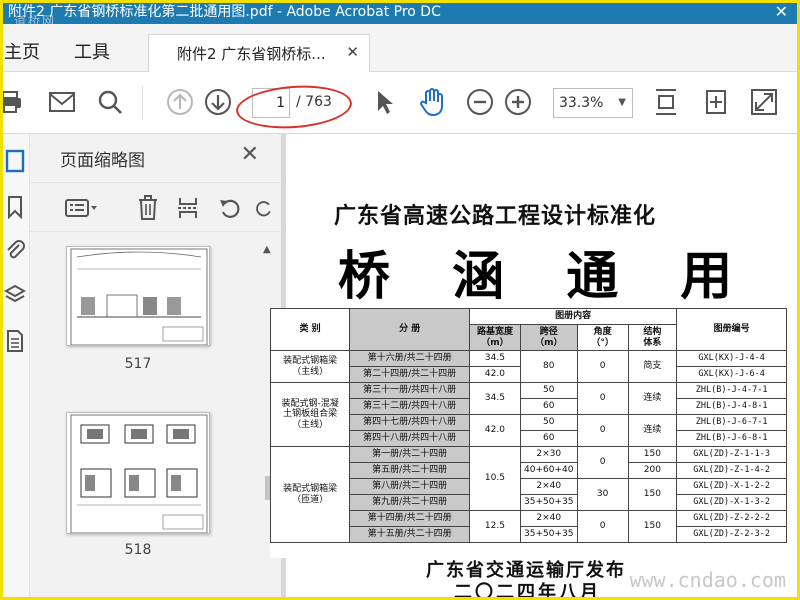  Describe the element at coordinates (602, 337) in the screenshot. I see `header-angle: 角度 （°）` at that location.